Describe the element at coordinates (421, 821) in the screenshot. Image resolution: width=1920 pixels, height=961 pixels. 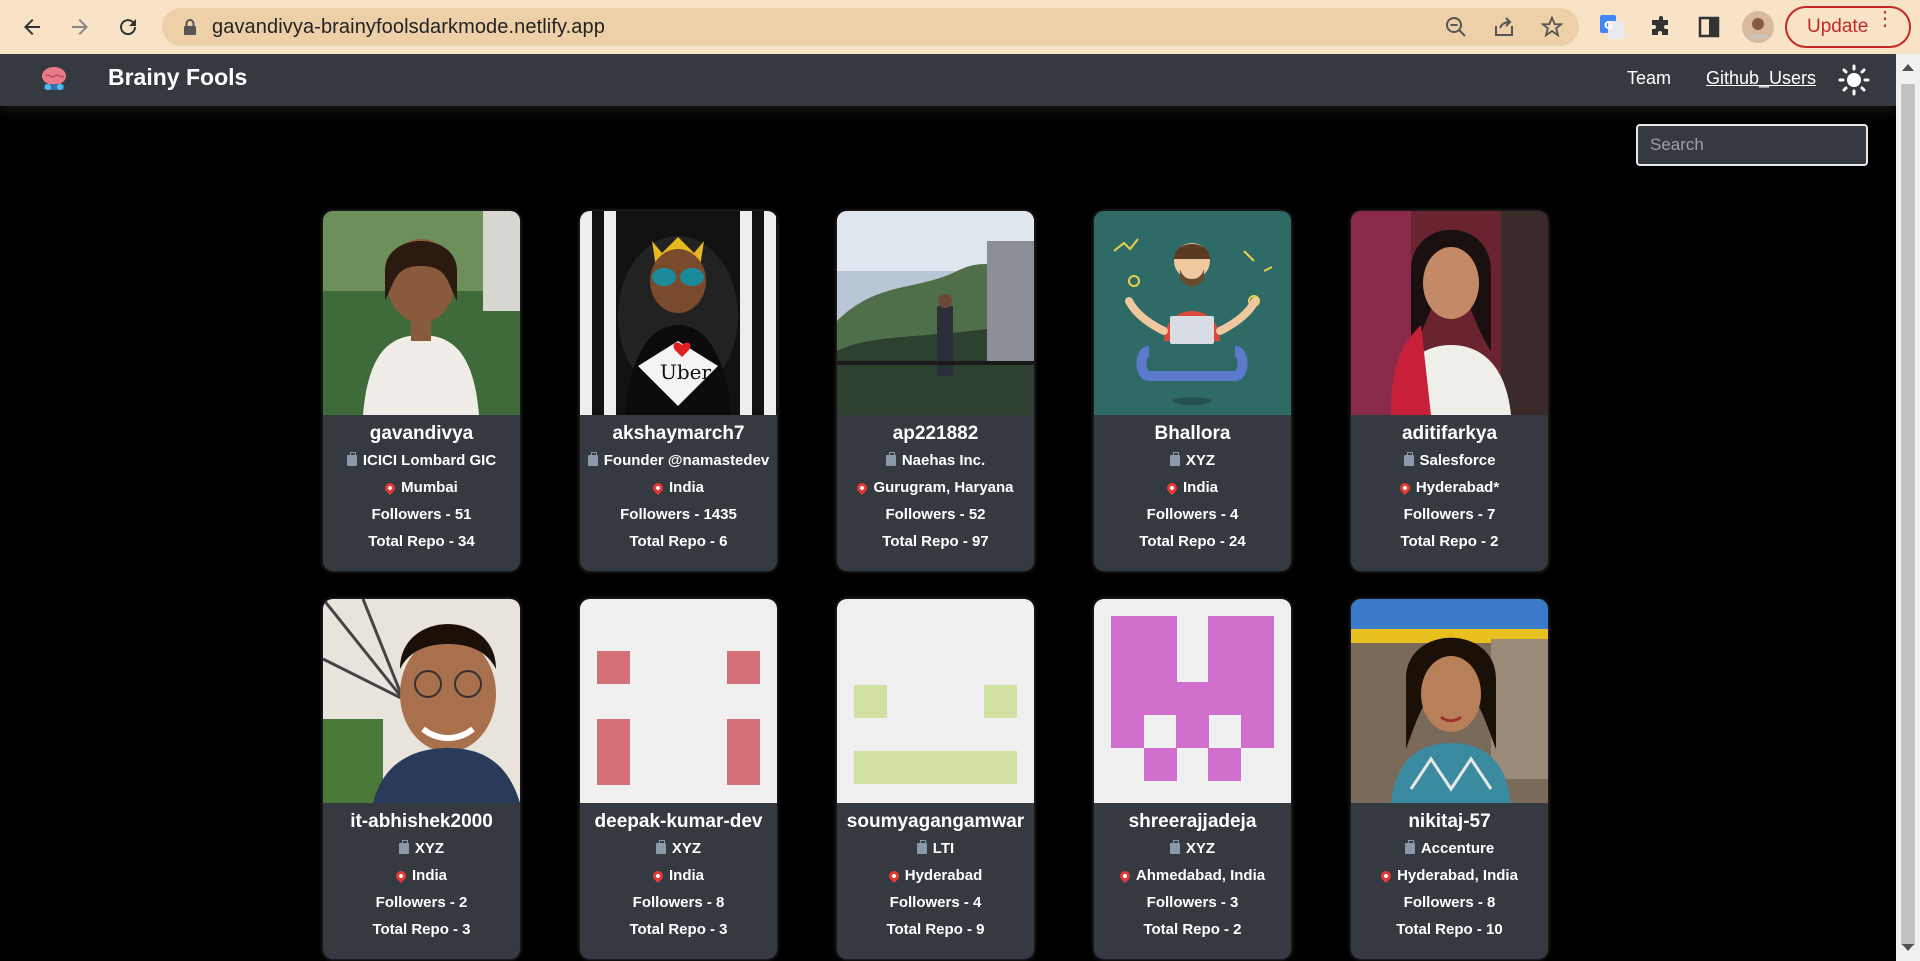
I see `user-username: it-abhishek2000` at that location.